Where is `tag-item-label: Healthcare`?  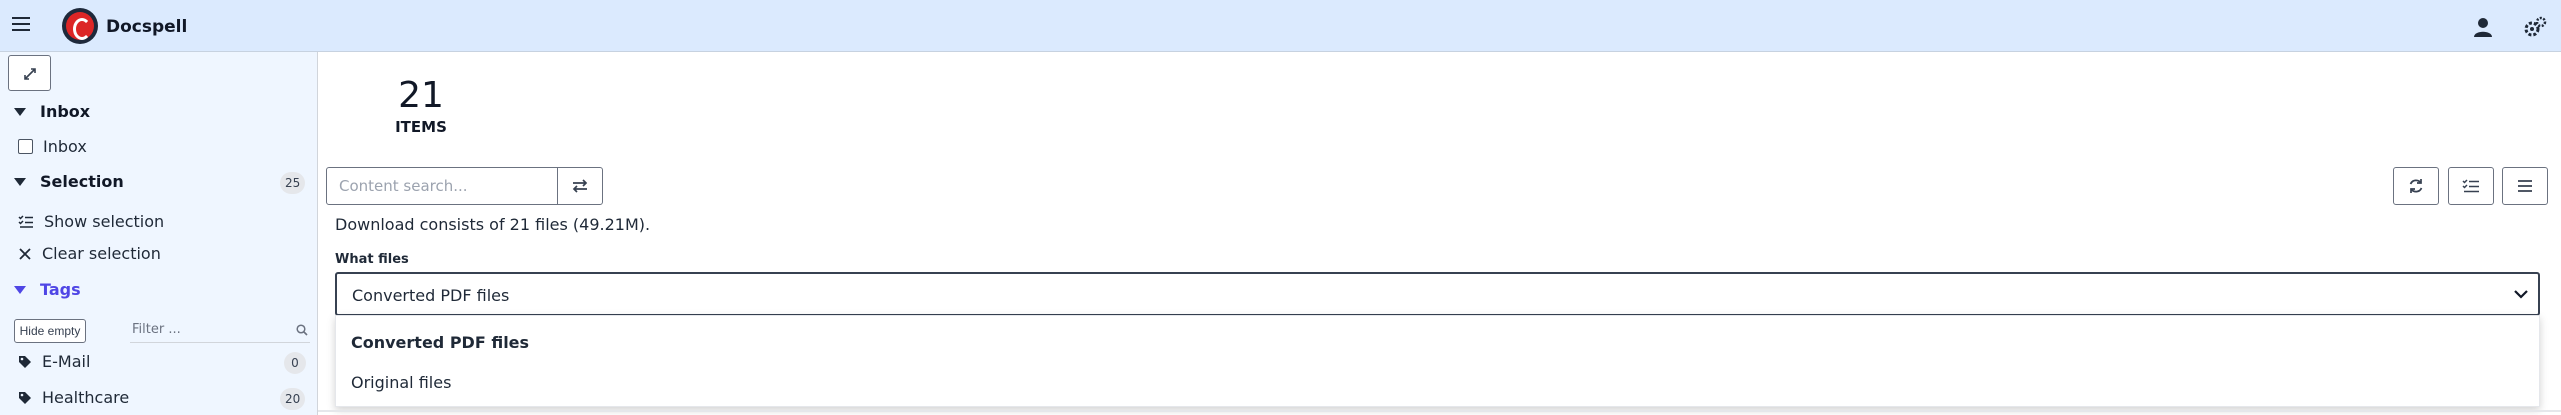 tag-item-label: Healthcare is located at coordinates (86, 397).